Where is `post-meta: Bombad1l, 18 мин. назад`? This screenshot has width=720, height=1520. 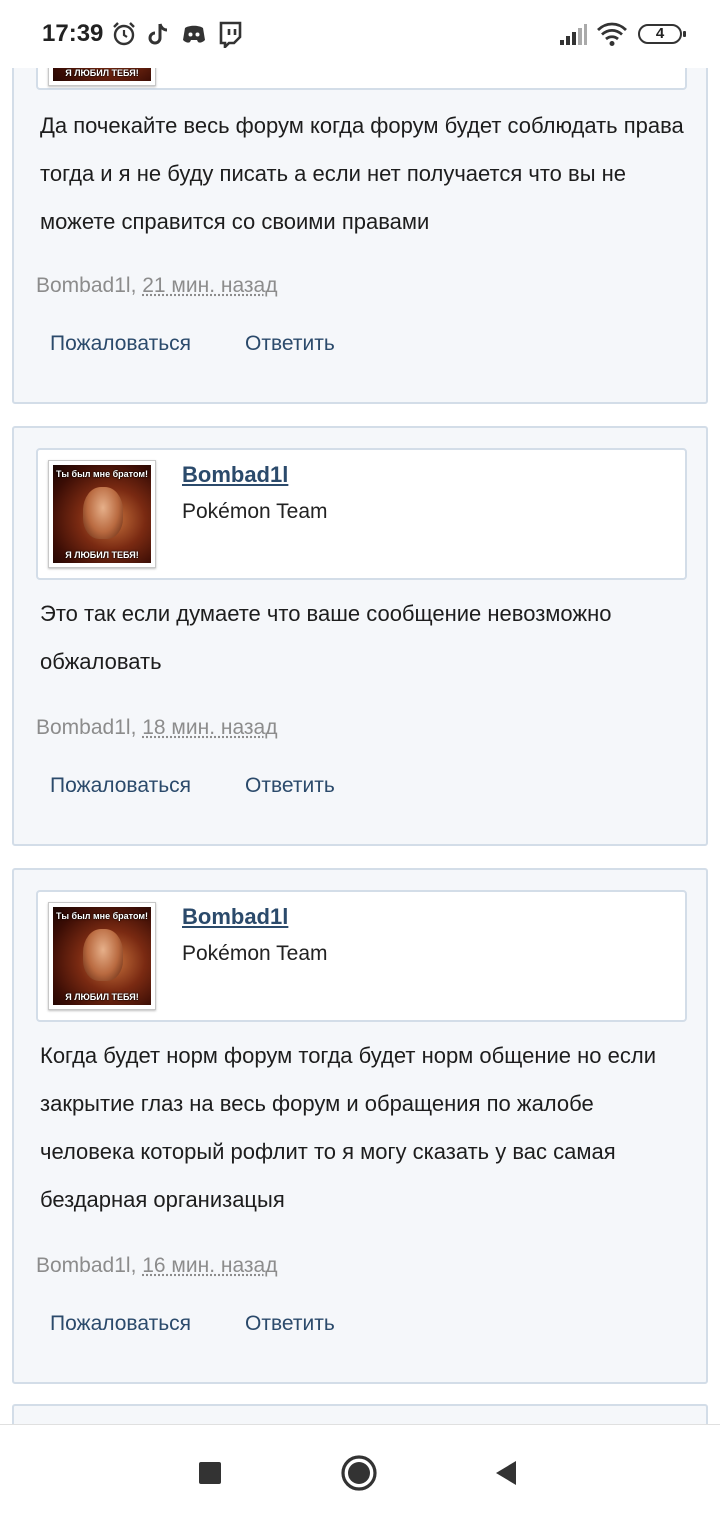 post-meta: Bombad1l, 18 мин. назад is located at coordinates (156, 728).